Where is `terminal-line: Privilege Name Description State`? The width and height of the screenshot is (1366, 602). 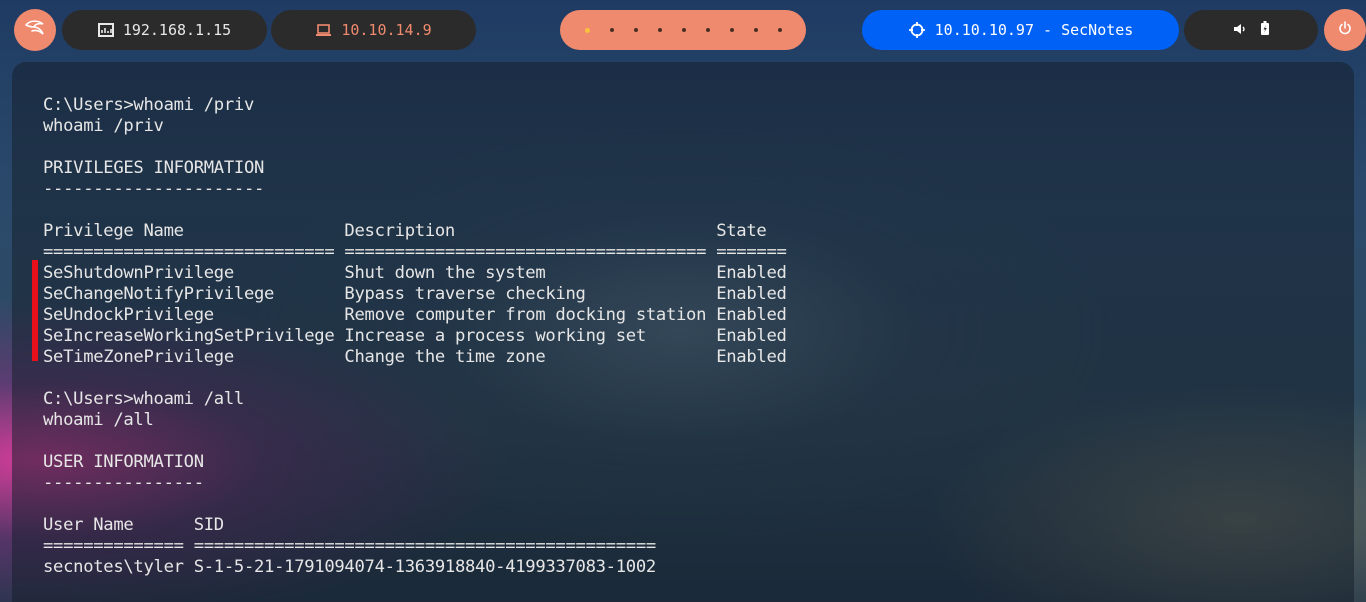 terminal-line: Privilege Name Description State is located at coordinates (405, 231).